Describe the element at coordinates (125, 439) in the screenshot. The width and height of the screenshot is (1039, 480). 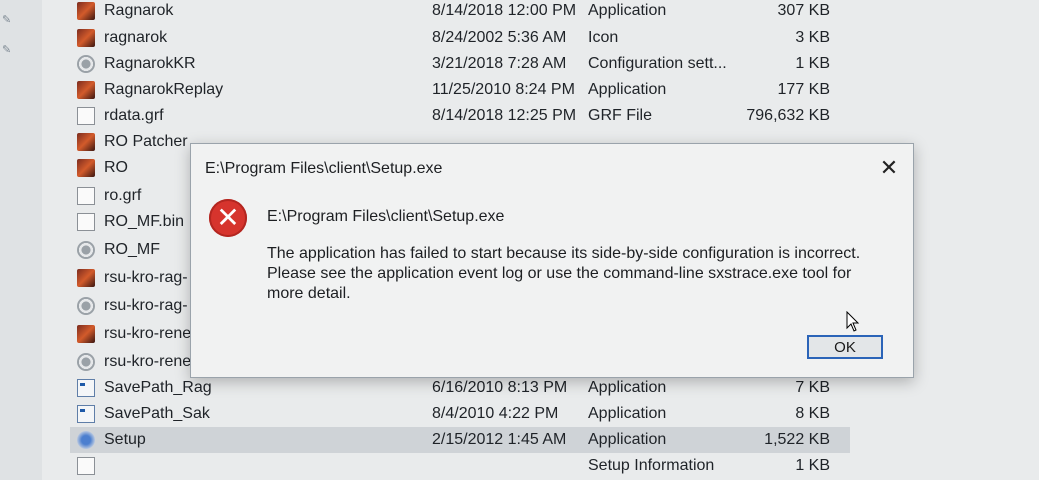
I see `file-name: Setup` at that location.